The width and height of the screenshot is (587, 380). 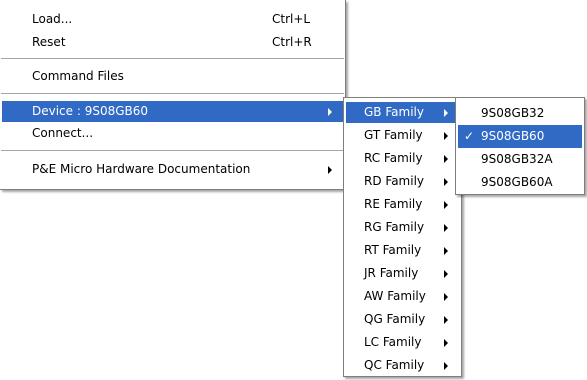 What do you see at coordinates (49, 42) in the screenshot?
I see `menu-item-label: Reset` at bounding box center [49, 42].